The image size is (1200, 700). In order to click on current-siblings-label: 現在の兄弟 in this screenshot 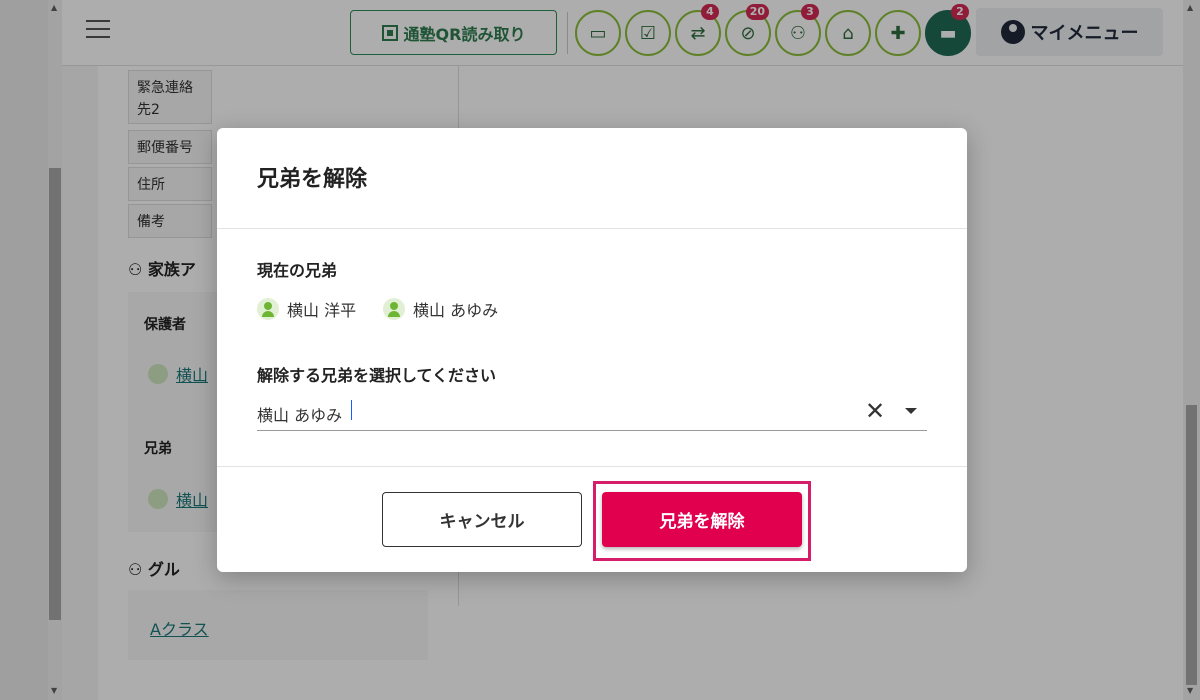, I will do `click(297, 270)`.